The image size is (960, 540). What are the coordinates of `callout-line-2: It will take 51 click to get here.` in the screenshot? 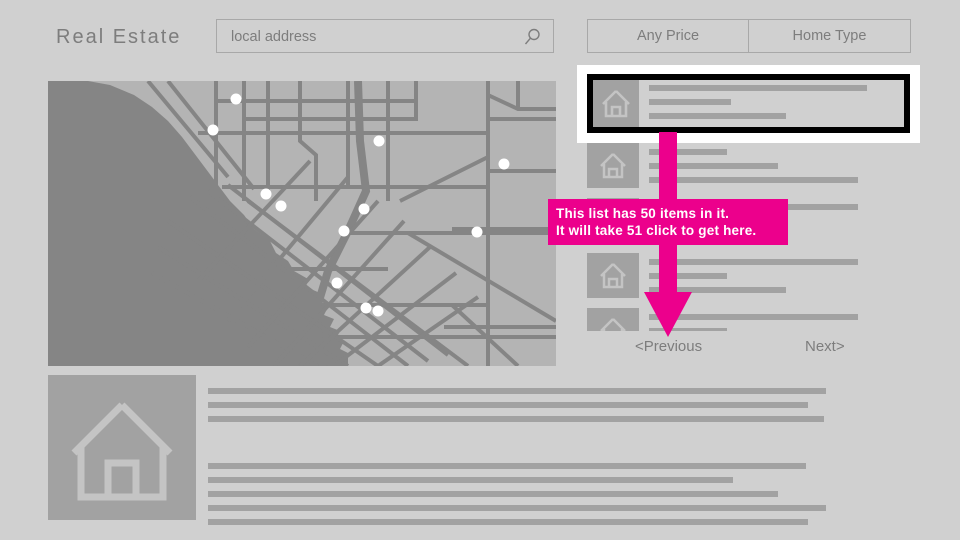 It's located at (656, 230).